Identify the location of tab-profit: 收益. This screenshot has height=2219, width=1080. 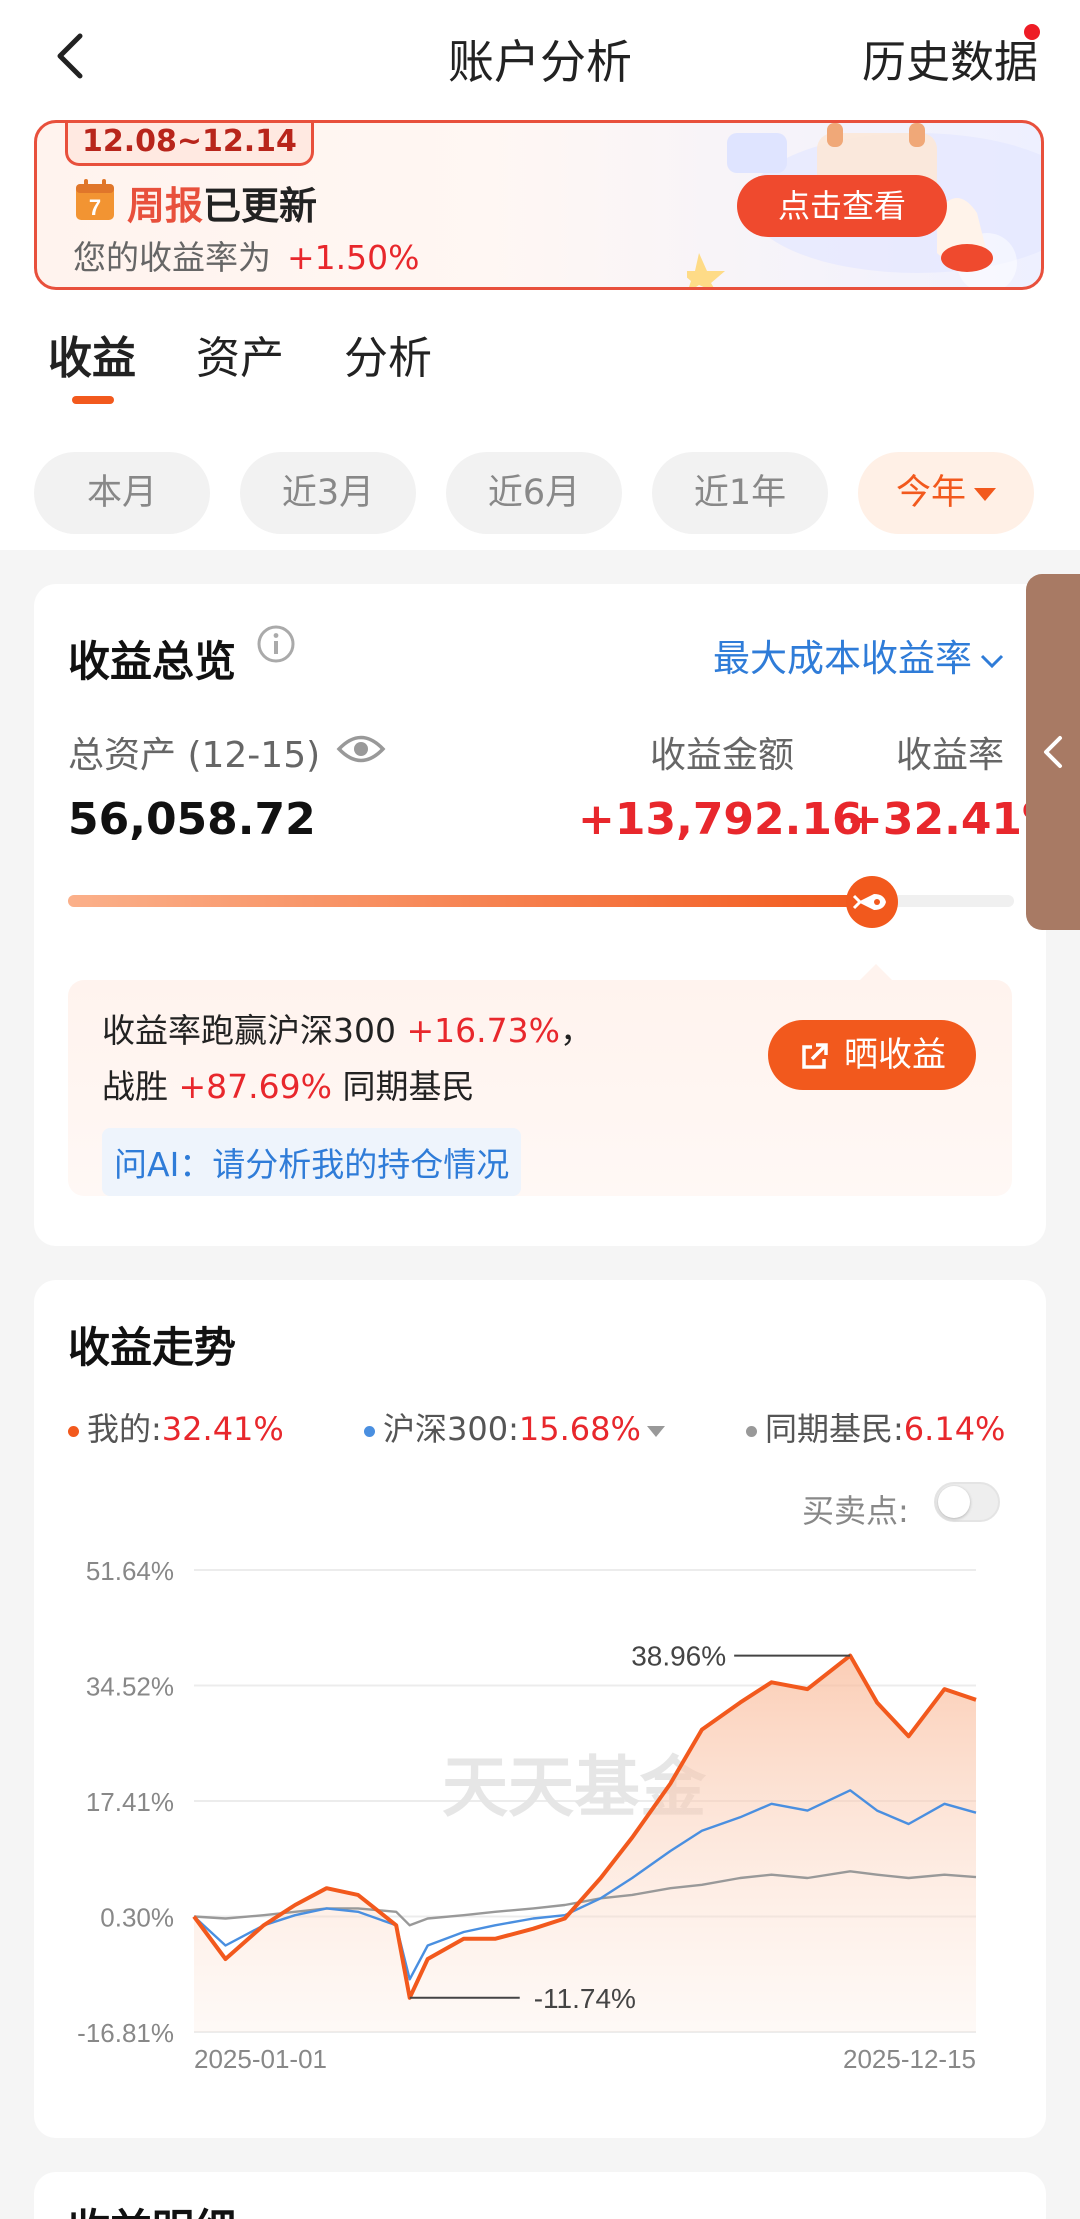
(92, 354).